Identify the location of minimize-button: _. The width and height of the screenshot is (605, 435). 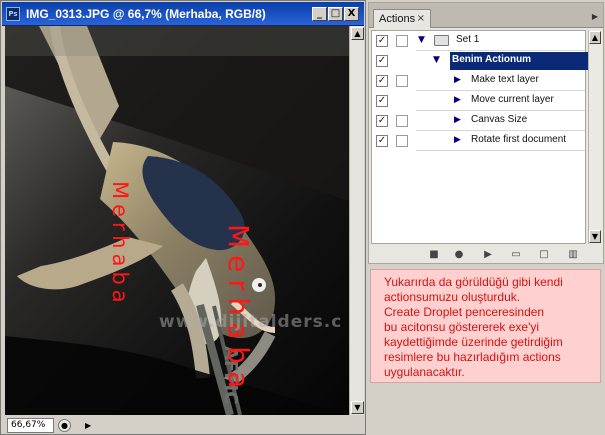
(319, 14).